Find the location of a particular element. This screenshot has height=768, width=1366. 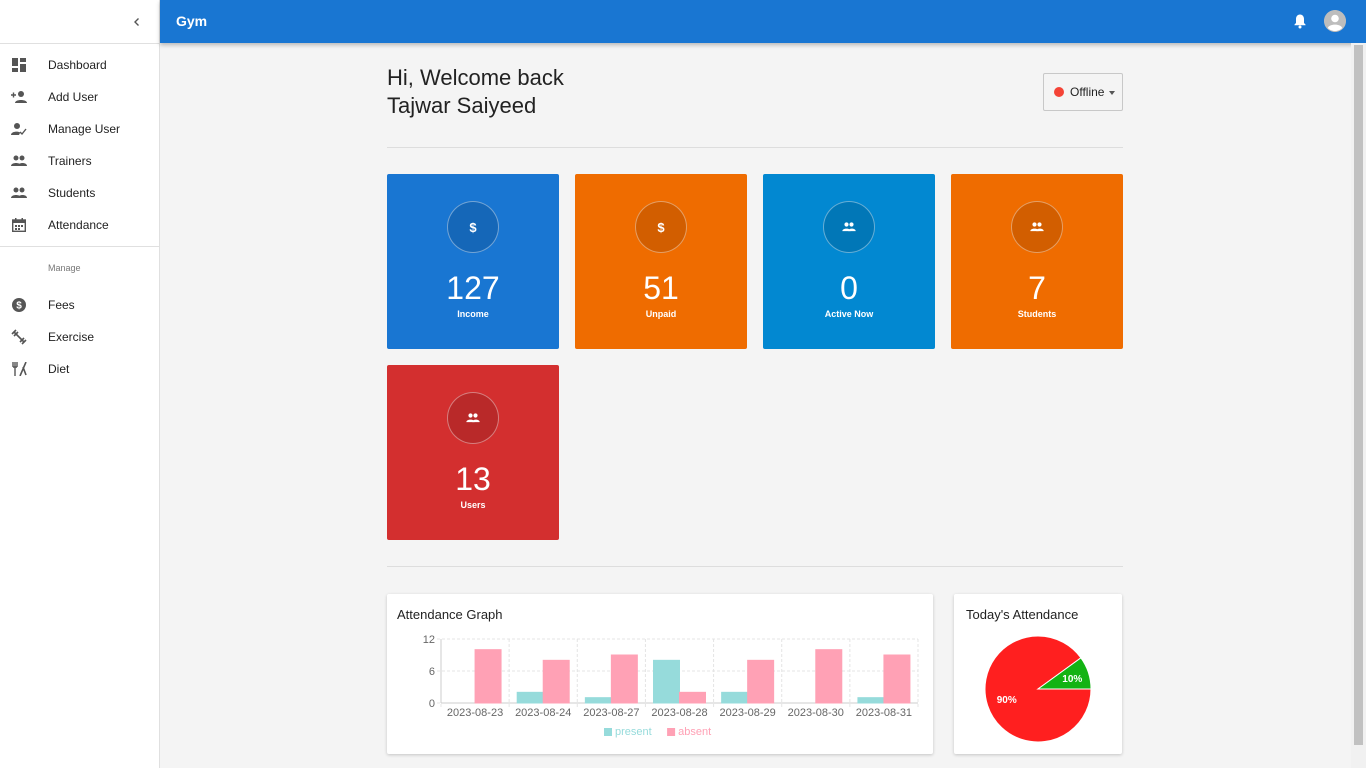

stat-label: Income is located at coordinates (473, 314).